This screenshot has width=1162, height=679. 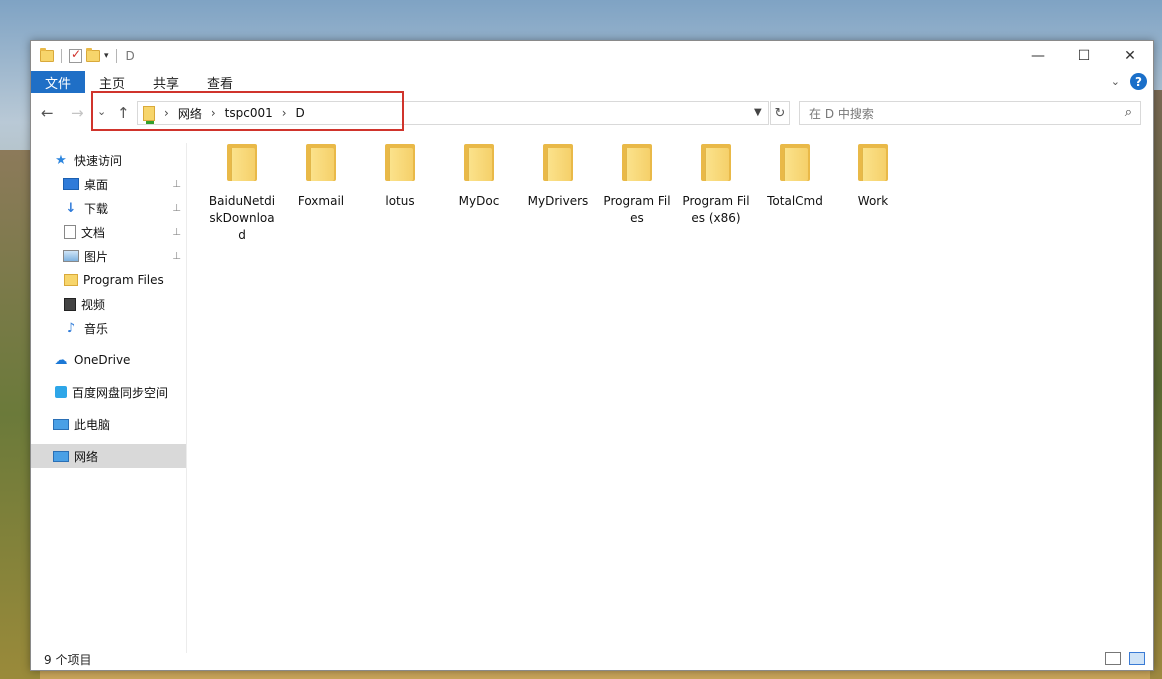 I want to click on view-switcher, so click(x=1125, y=658).